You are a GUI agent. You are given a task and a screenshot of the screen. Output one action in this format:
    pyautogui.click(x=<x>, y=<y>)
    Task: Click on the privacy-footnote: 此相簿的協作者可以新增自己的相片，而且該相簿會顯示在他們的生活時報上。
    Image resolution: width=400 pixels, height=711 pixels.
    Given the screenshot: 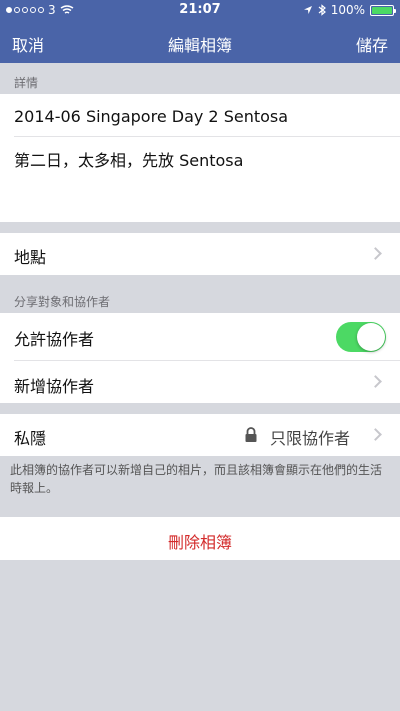 What is the action you would take?
    pyautogui.click(x=196, y=479)
    